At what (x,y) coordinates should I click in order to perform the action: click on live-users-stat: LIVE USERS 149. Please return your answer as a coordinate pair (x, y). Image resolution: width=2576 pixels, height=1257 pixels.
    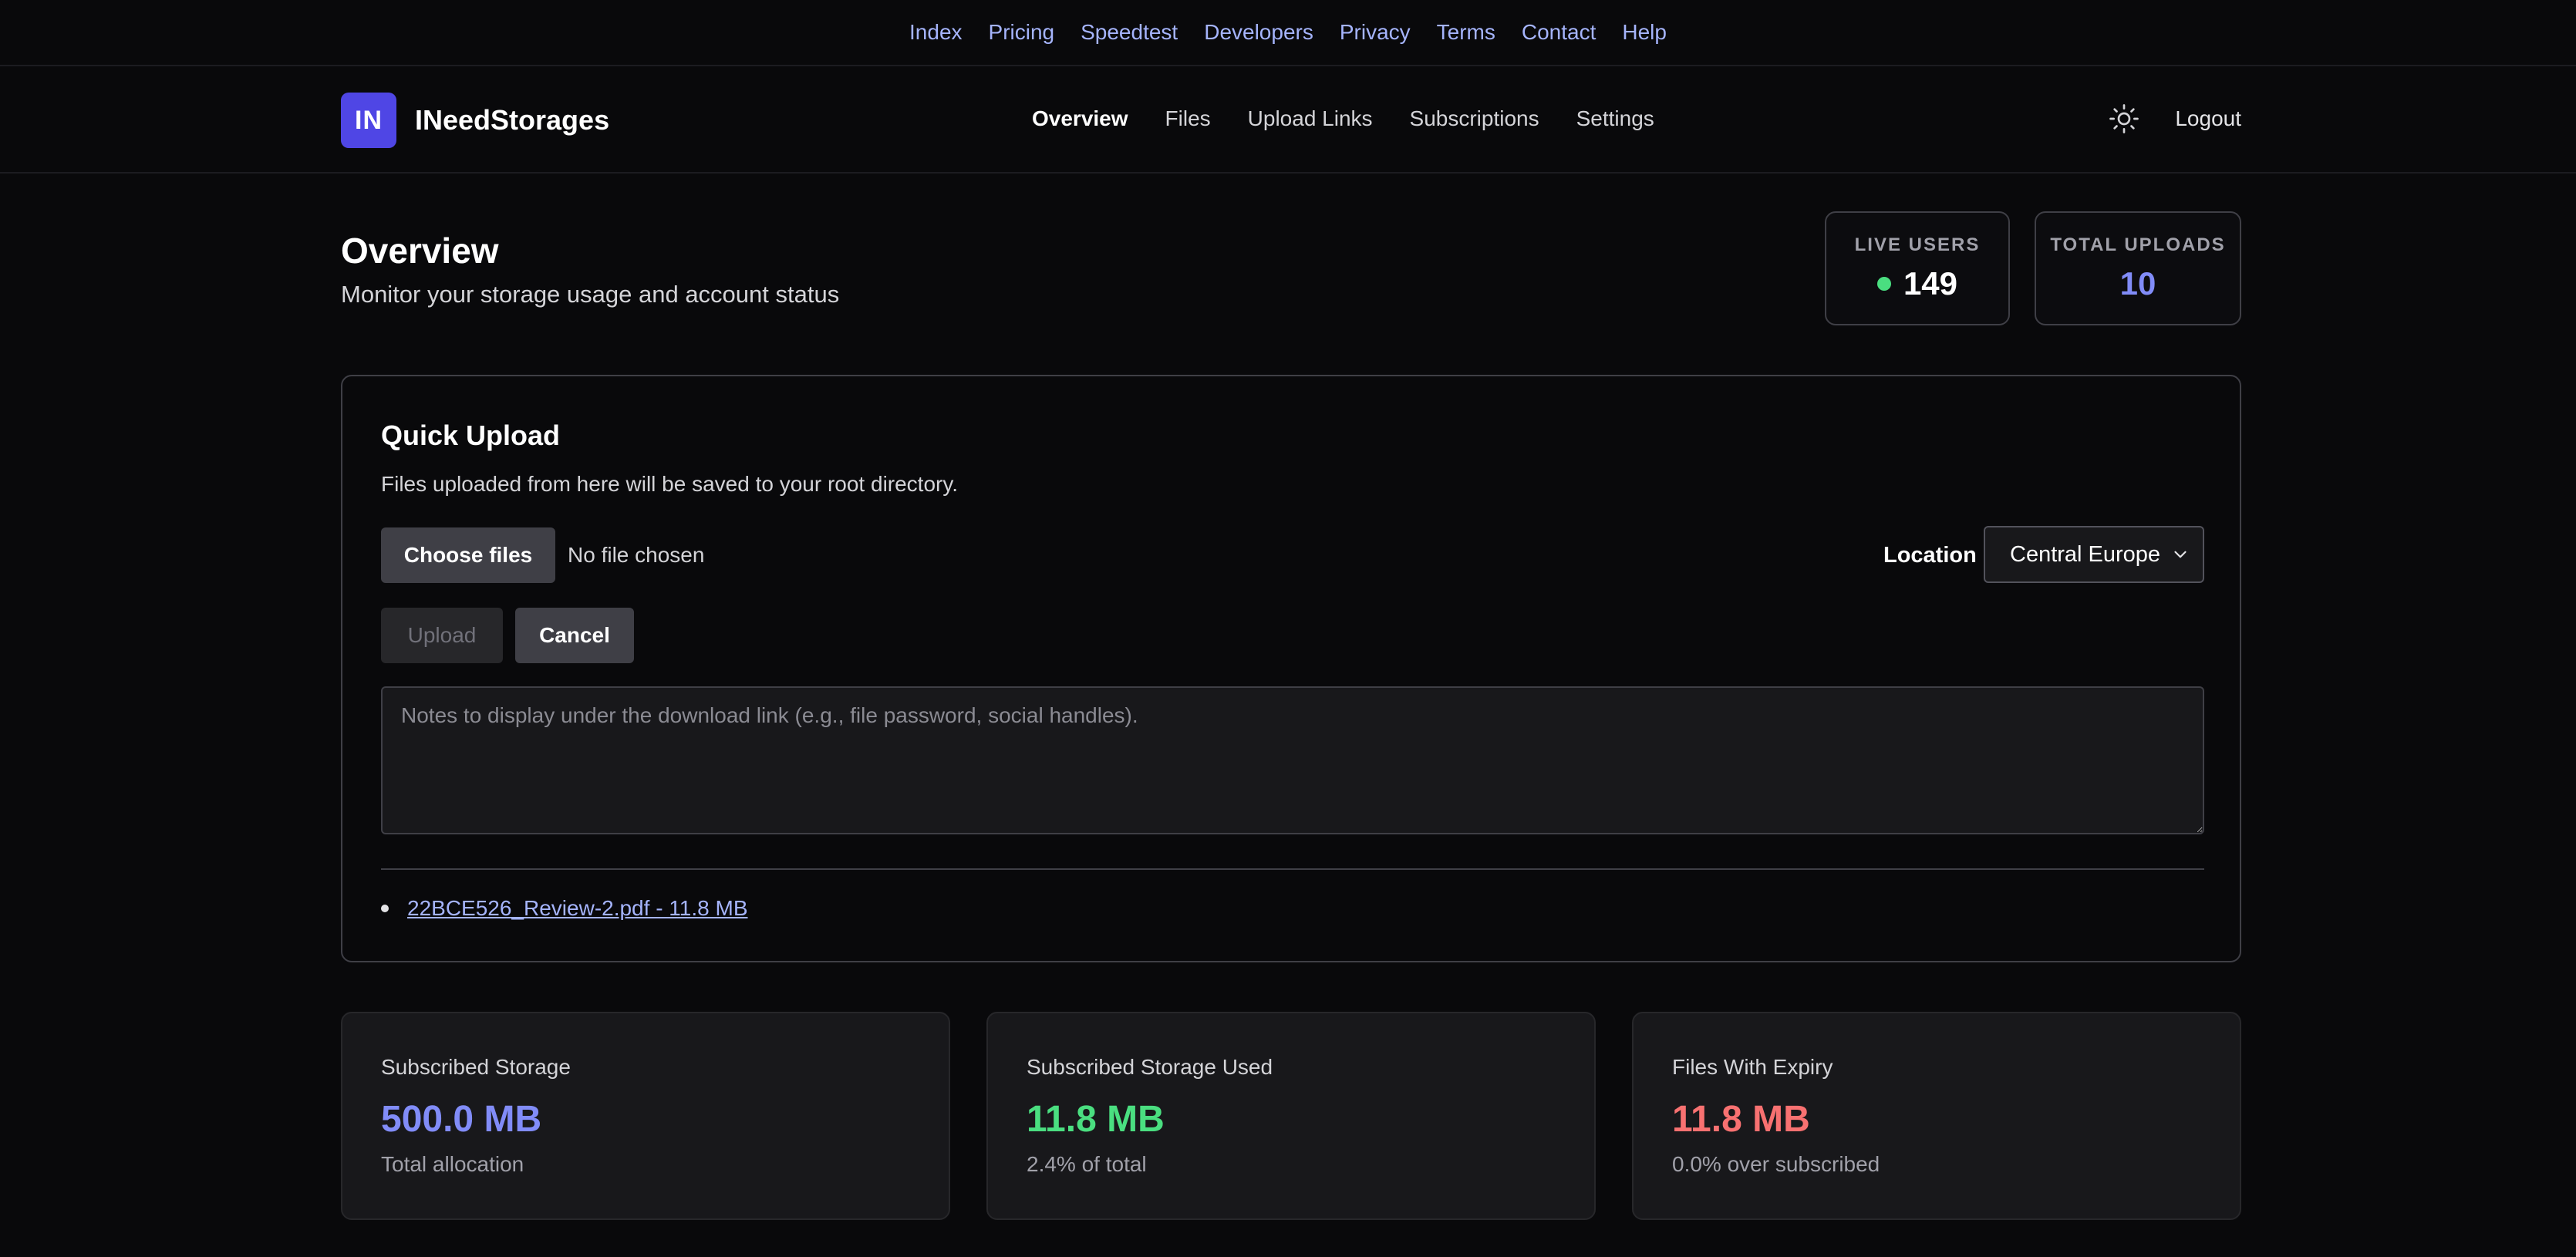
    Looking at the image, I should click on (1917, 268).